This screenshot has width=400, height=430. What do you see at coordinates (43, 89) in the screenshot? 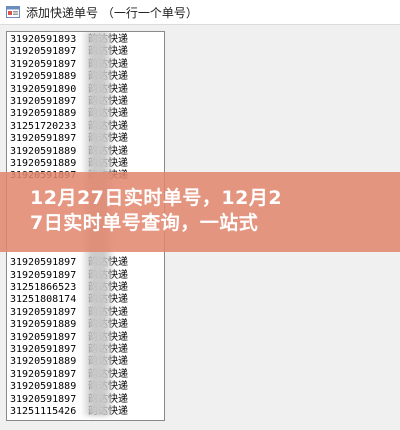
I see `tracking-number: 31920591890` at bounding box center [43, 89].